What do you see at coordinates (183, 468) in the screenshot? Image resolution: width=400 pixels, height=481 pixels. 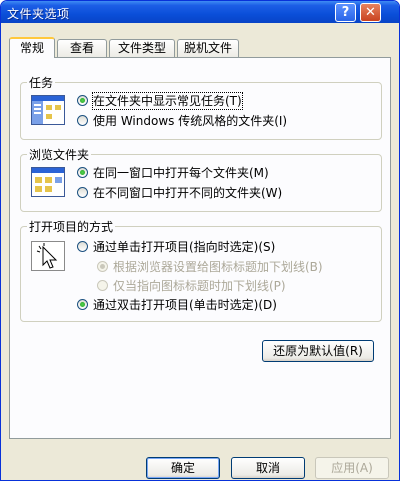 I see `ok-button: 确定` at bounding box center [183, 468].